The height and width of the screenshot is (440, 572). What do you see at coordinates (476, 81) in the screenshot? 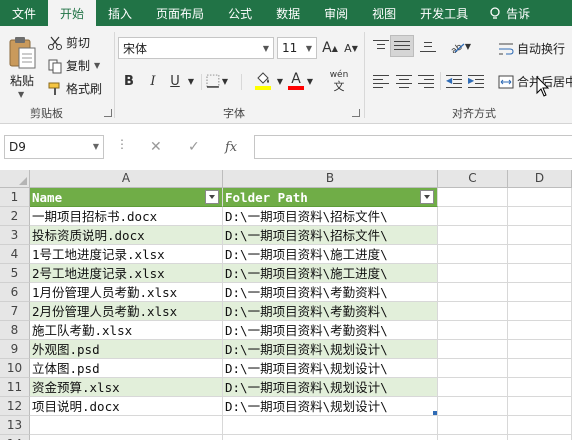
I see `increase-indent-icon: ▶` at bounding box center [476, 81].